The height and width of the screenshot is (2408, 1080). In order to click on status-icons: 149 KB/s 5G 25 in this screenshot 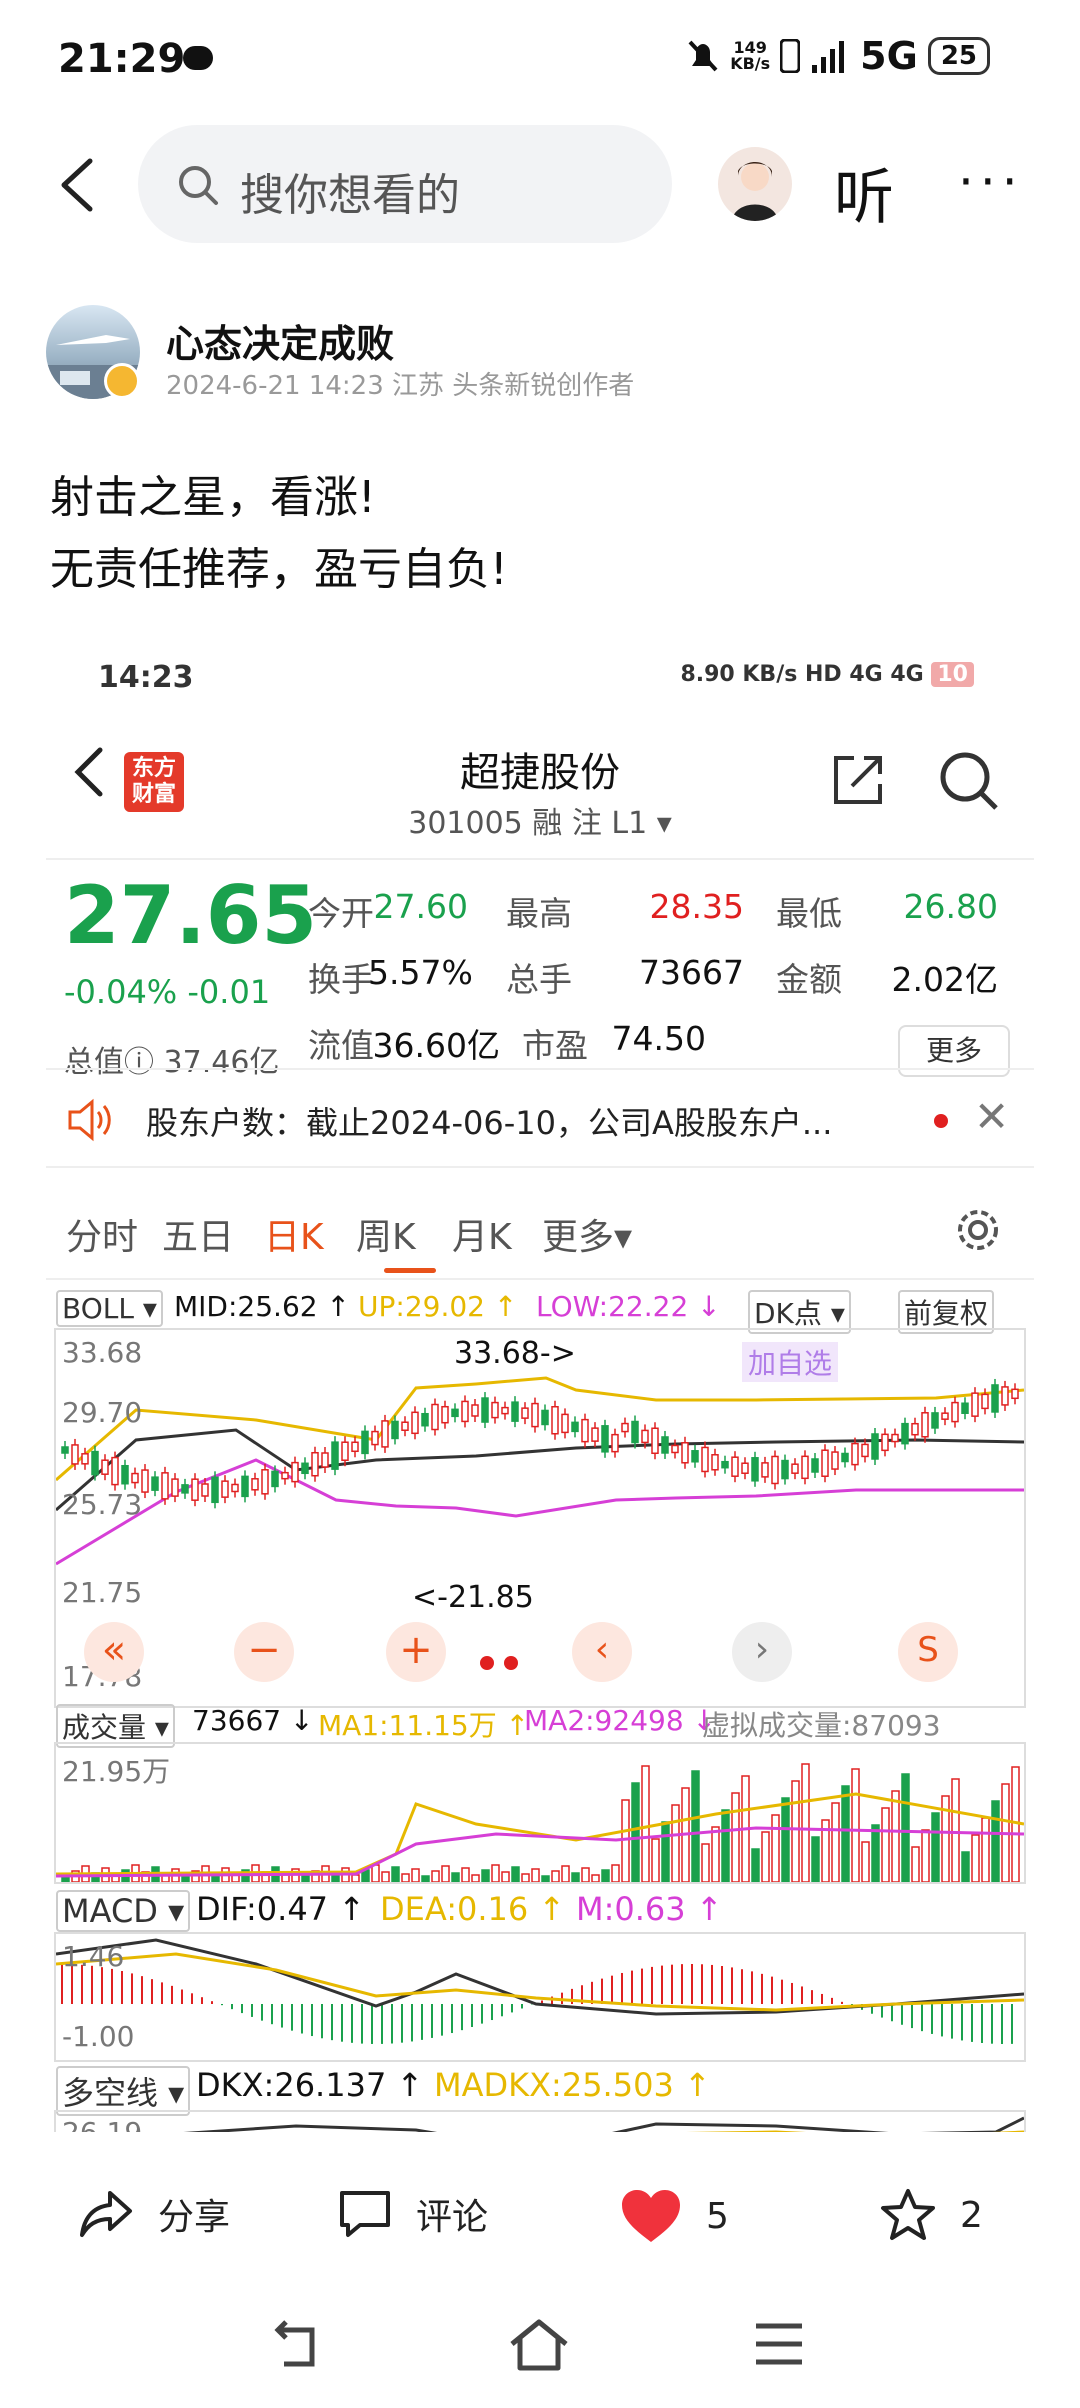, I will do `click(838, 56)`.